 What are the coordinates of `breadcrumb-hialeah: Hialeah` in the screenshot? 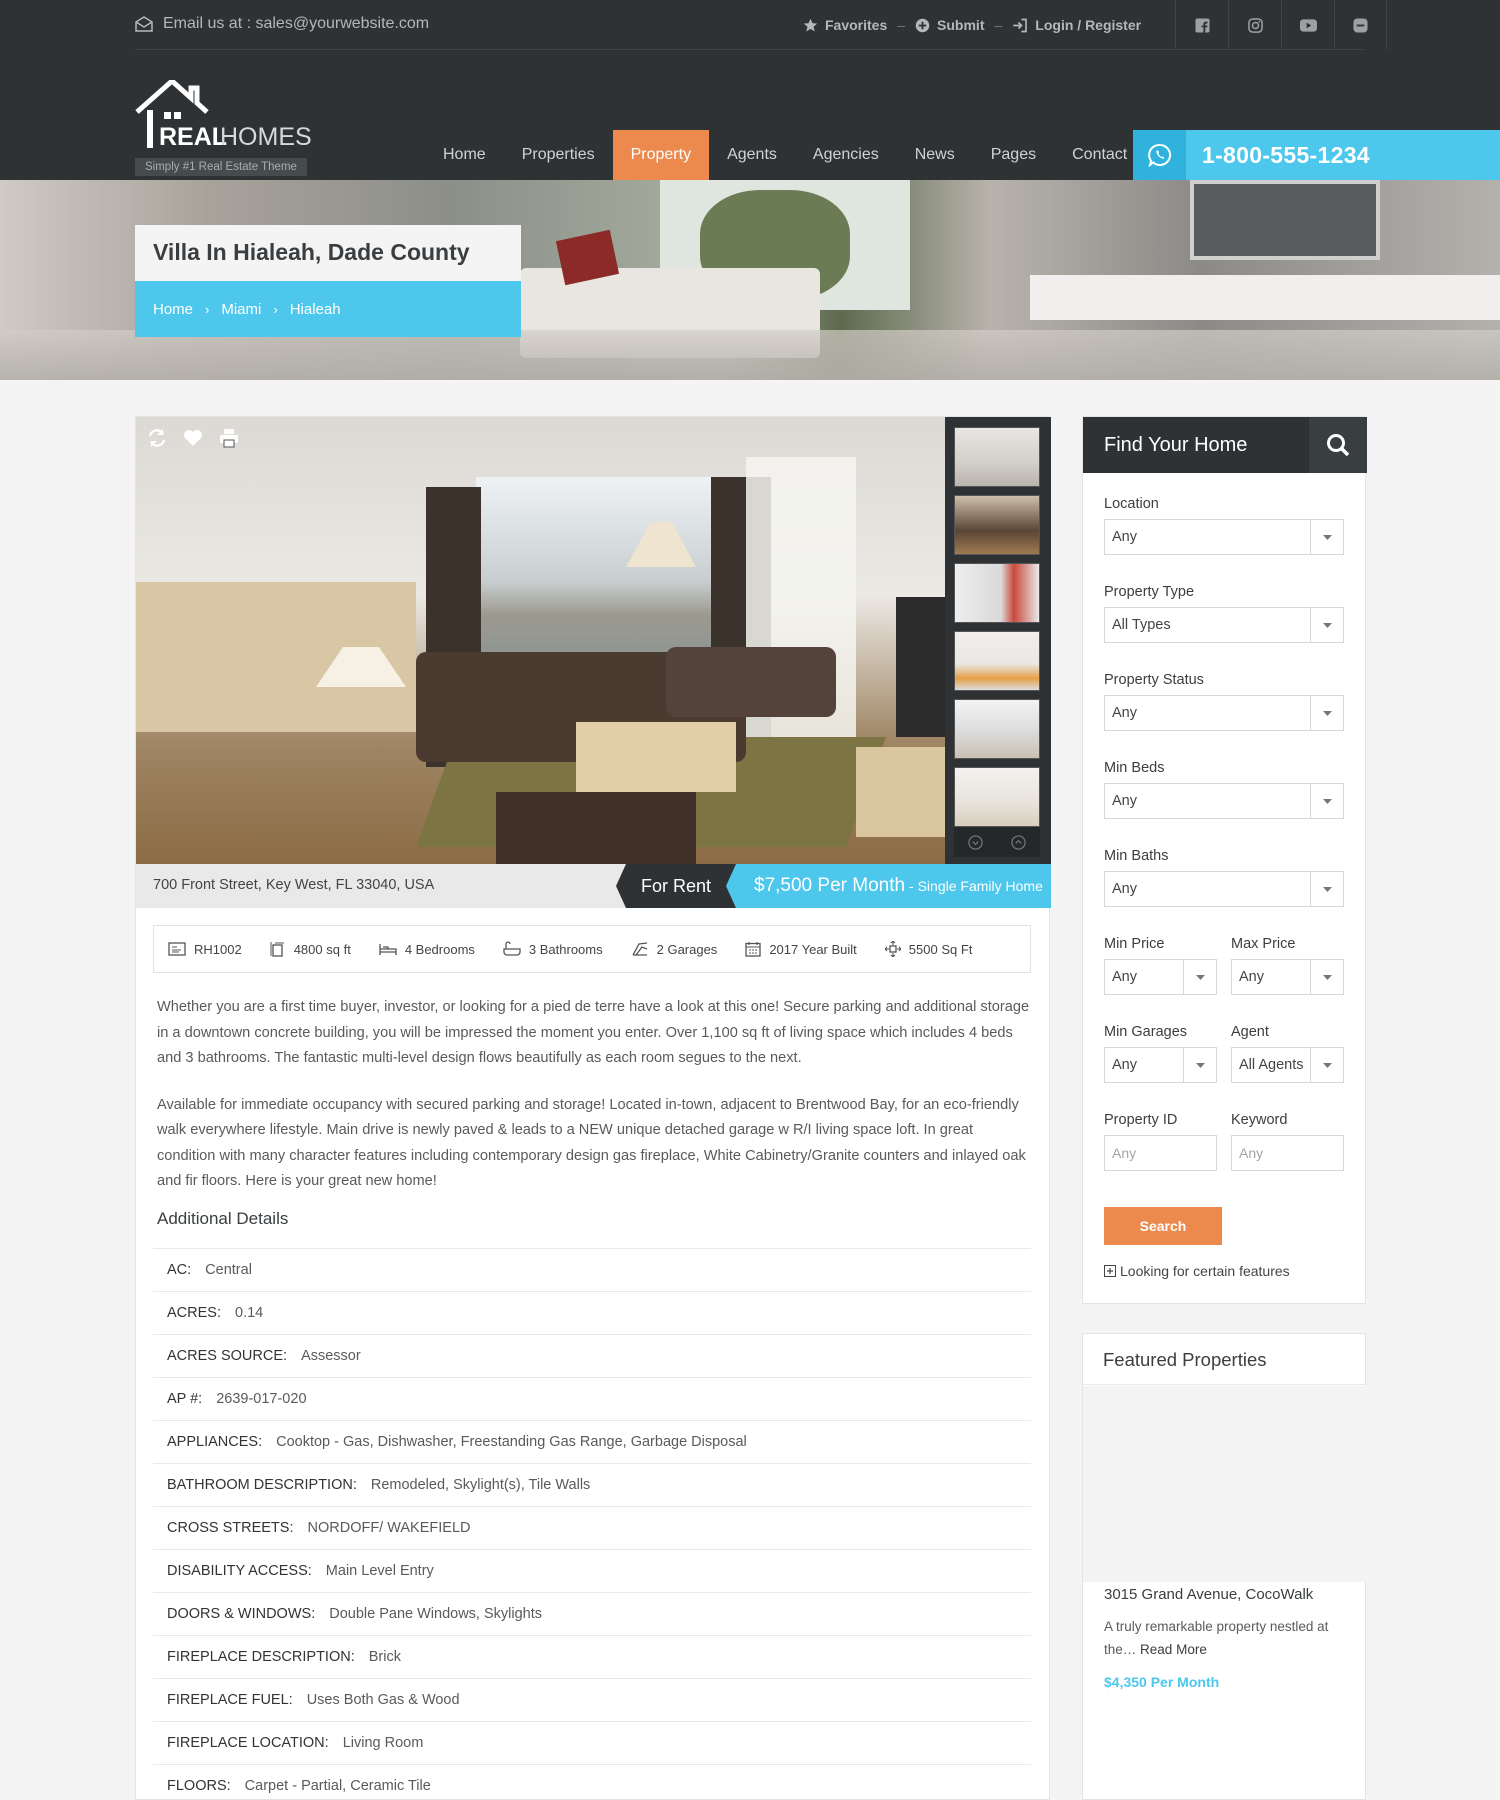 It's located at (315, 309).